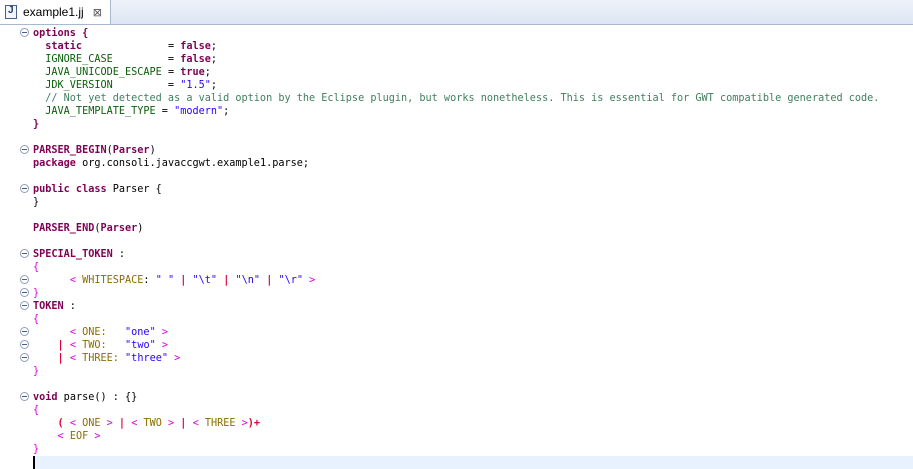 Image resolution: width=913 pixels, height=469 pixels. What do you see at coordinates (36, 319) in the screenshot?
I see `code-token: {` at bounding box center [36, 319].